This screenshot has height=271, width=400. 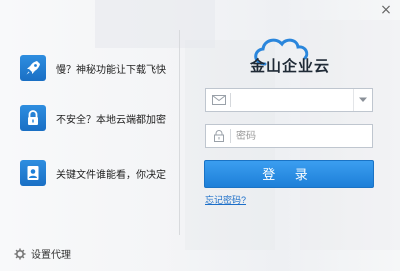 What do you see at coordinates (111, 120) in the screenshot?
I see `feature-text: 不安全？本地云端都加密` at bounding box center [111, 120].